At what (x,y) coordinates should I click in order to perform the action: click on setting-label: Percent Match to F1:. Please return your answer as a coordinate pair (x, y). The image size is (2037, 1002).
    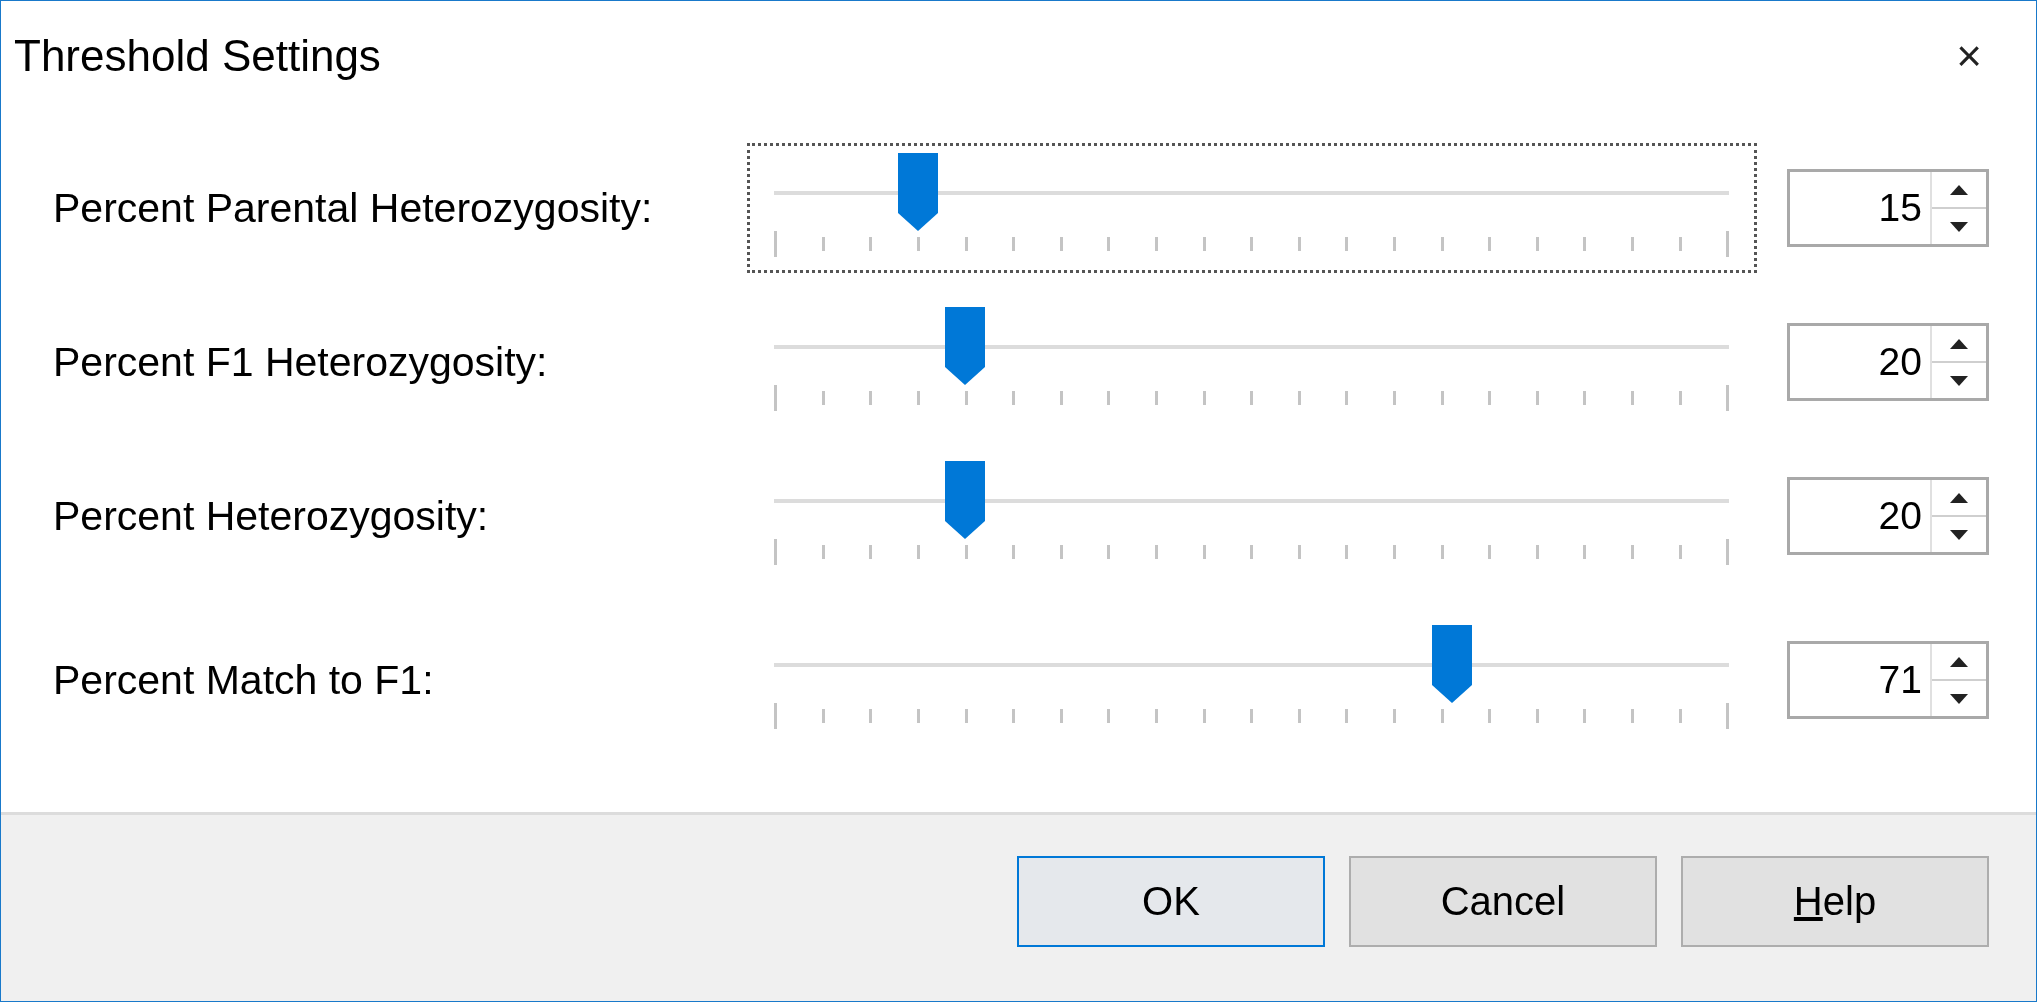
    Looking at the image, I should click on (244, 680).